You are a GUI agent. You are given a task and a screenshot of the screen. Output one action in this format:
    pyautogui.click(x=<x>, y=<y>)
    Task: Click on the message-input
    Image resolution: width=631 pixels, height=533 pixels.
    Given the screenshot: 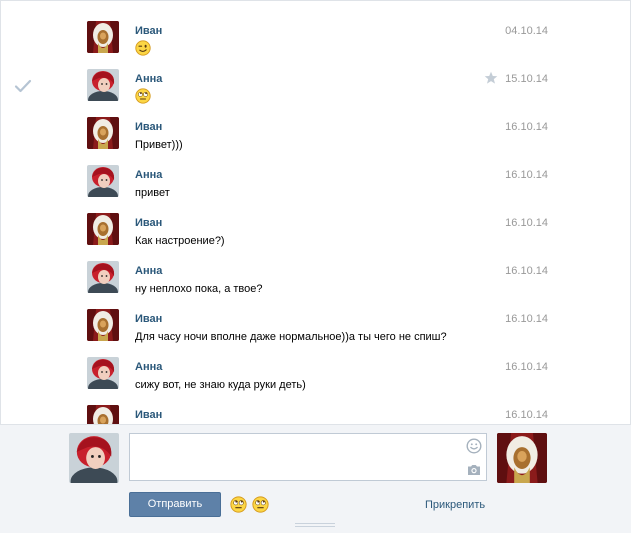 What is the action you would take?
    pyautogui.click(x=290, y=457)
    